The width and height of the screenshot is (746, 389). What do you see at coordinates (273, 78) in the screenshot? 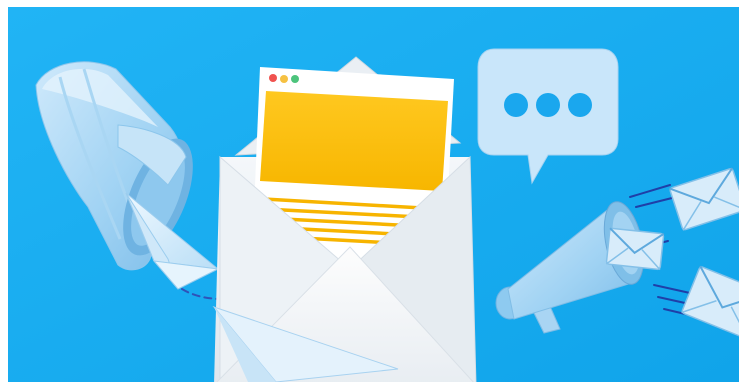
I see `window-close-dot` at bounding box center [273, 78].